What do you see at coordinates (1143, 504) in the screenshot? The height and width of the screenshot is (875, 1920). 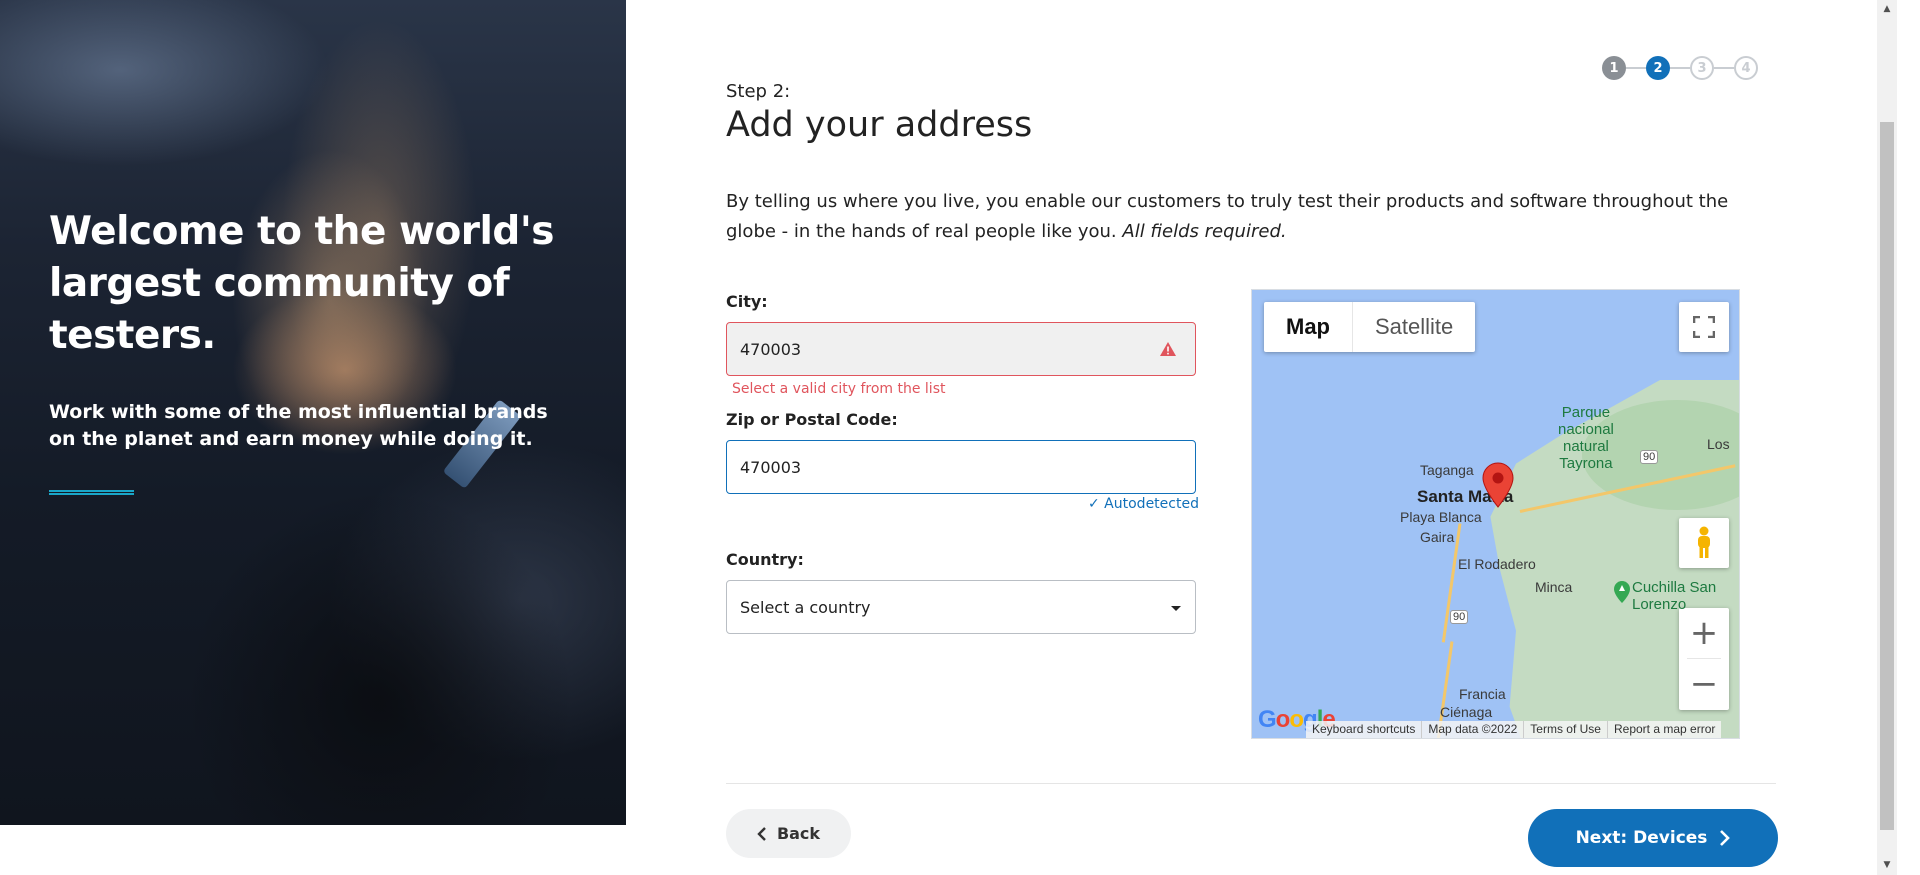 I see `autodetected-hint: ✓ Autodetected` at bounding box center [1143, 504].